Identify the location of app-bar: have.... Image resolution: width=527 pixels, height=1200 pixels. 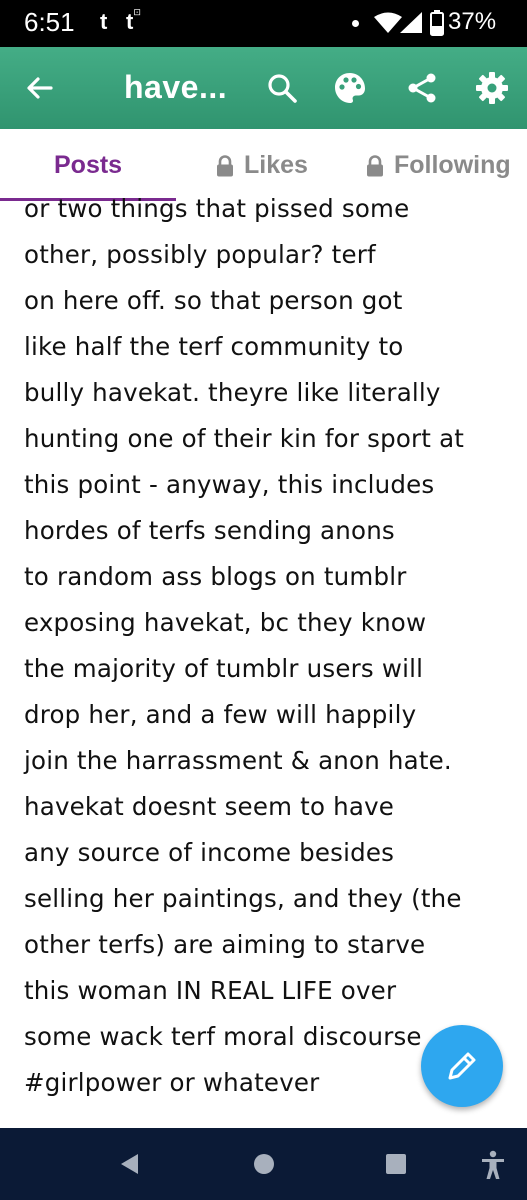
(263, 88).